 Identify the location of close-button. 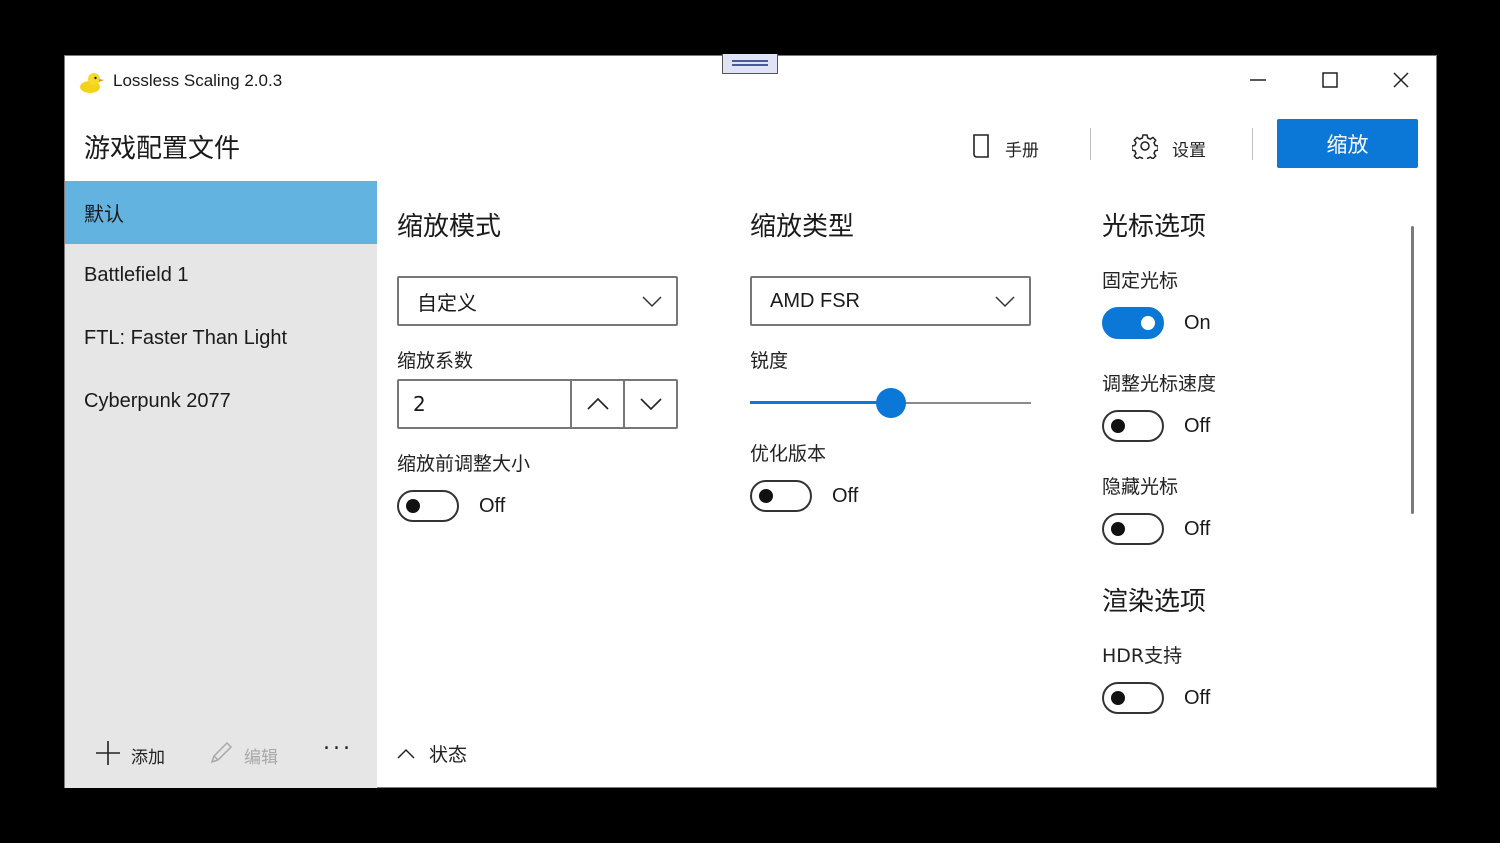
(1401, 82).